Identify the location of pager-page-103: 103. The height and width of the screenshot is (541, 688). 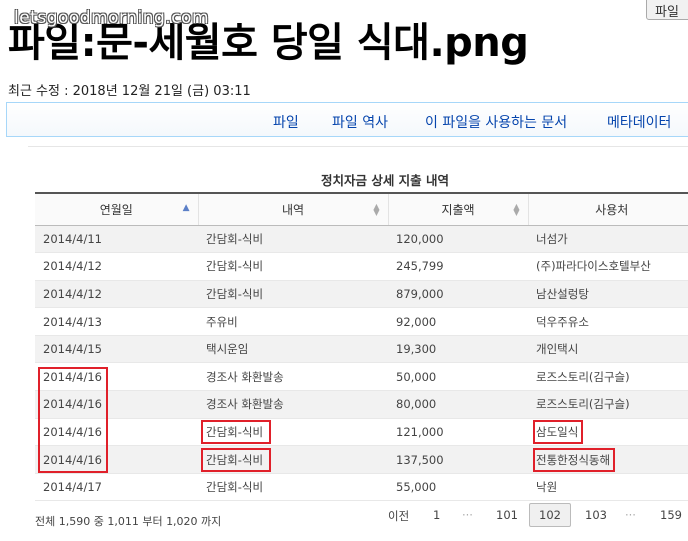
(596, 515).